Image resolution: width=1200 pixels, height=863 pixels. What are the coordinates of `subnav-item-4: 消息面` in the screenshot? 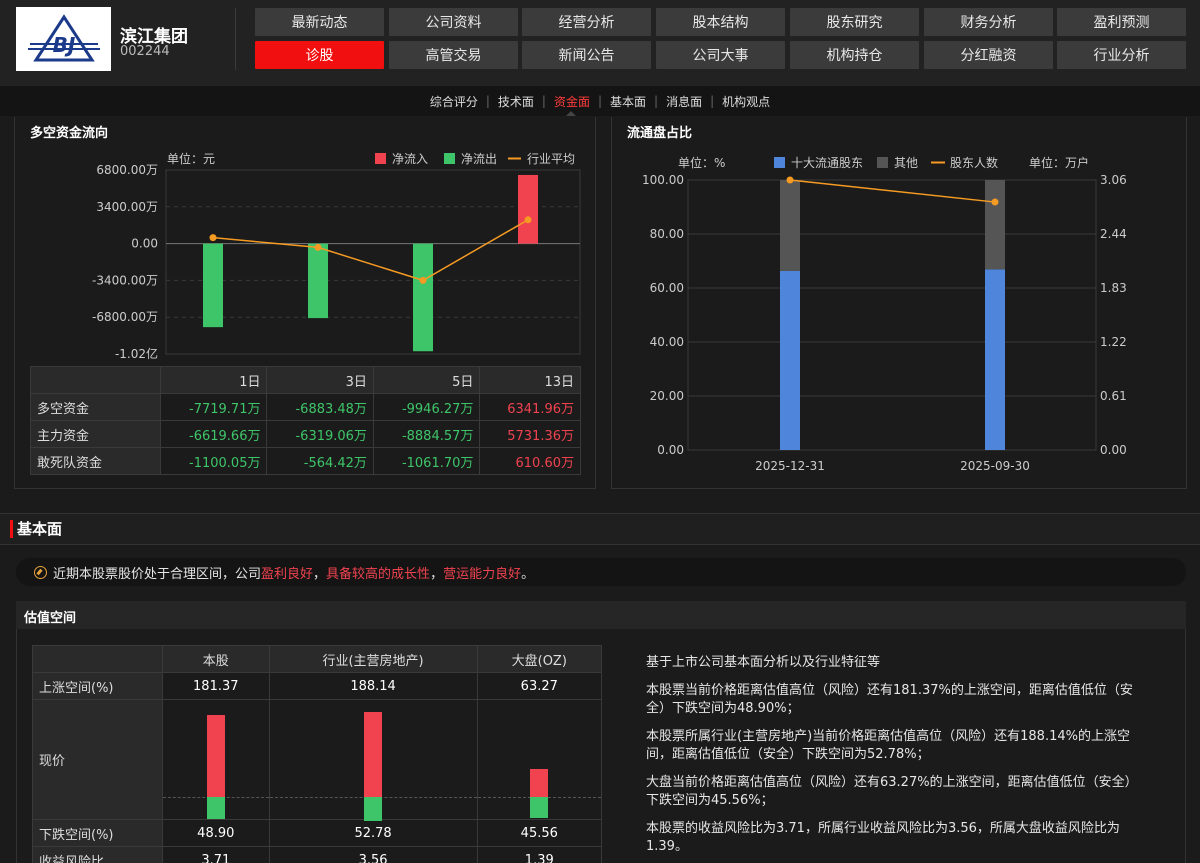 It's located at (684, 101).